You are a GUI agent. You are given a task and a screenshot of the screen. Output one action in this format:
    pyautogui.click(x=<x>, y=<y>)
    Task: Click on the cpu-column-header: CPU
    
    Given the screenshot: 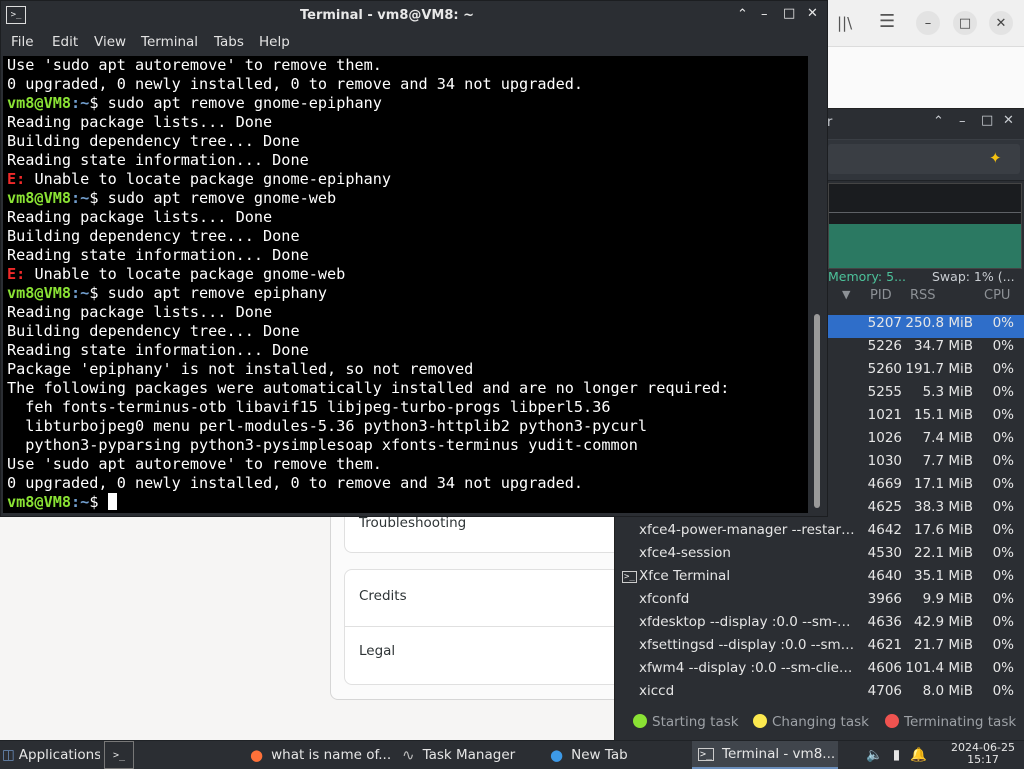 What is the action you would take?
    pyautogui.click(x=997, y=295)
    